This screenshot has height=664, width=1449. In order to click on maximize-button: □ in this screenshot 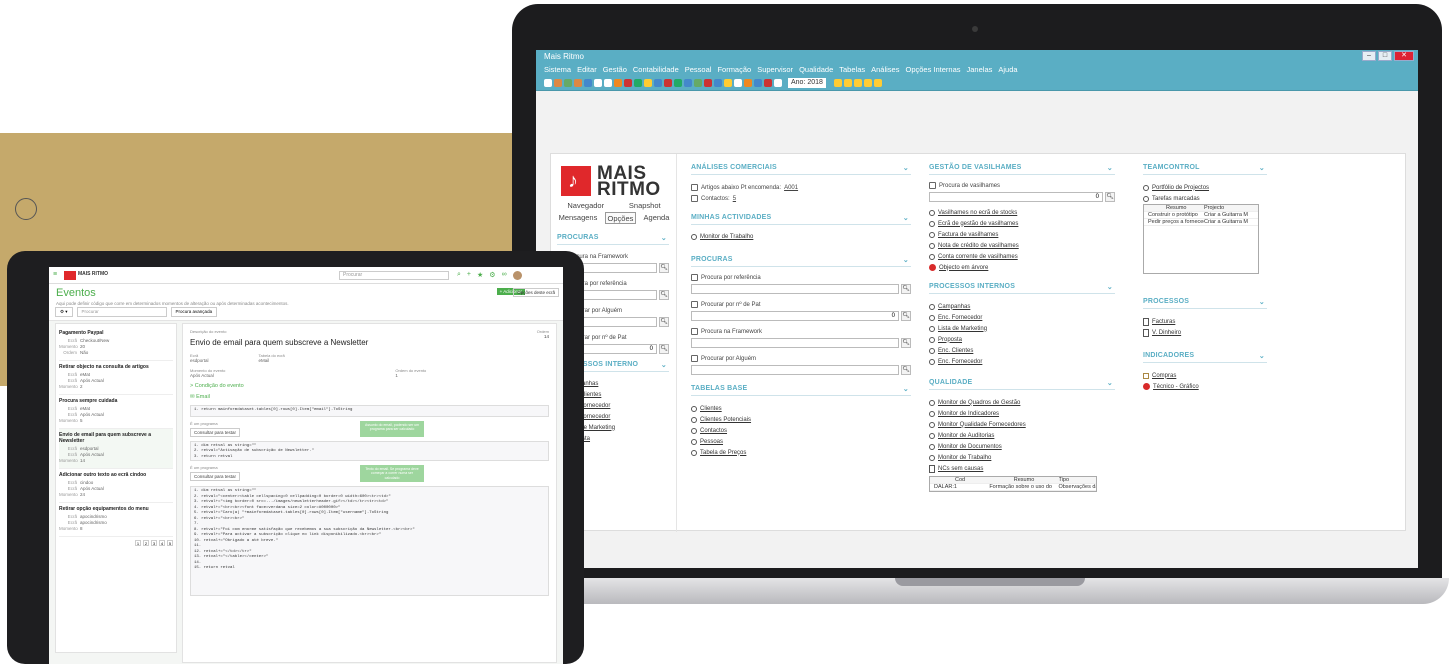, I will do `click(1385, 56)`.